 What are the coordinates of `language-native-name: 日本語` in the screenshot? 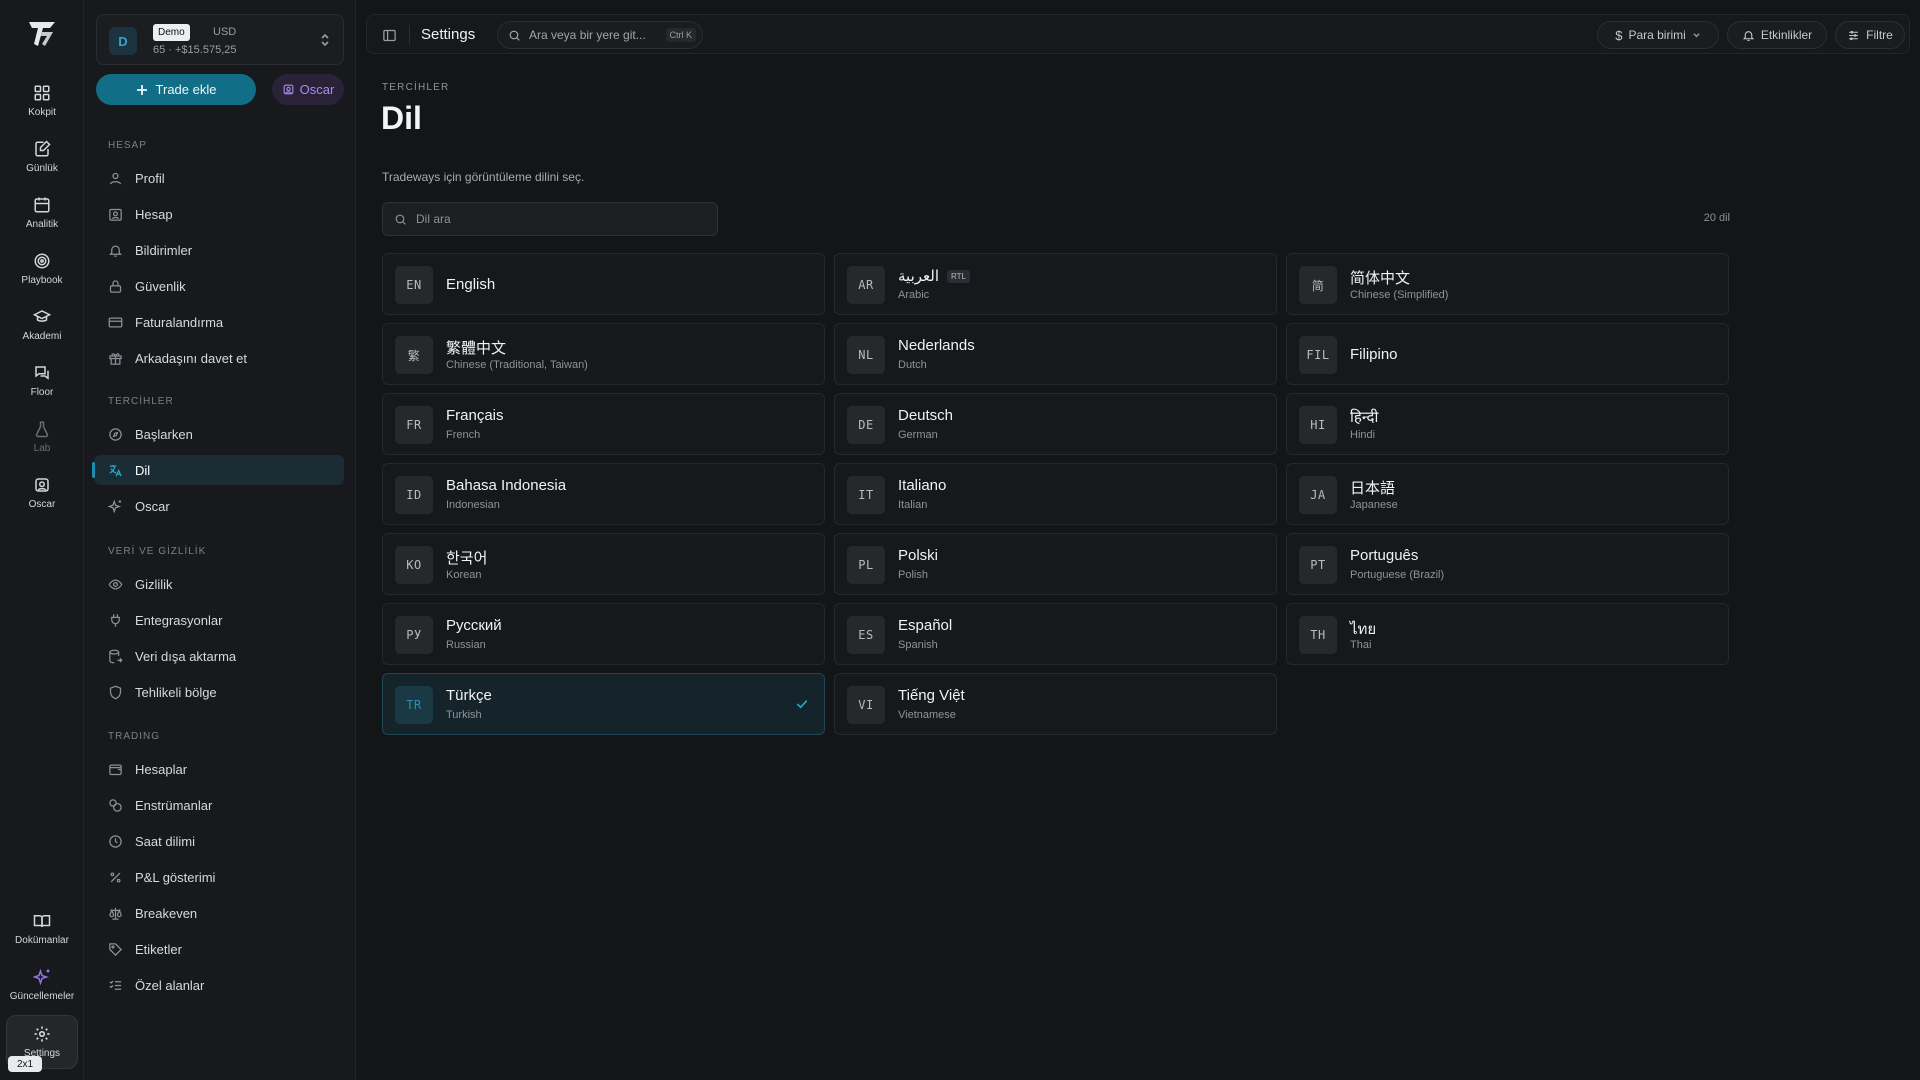 It's located at (1372, 487).